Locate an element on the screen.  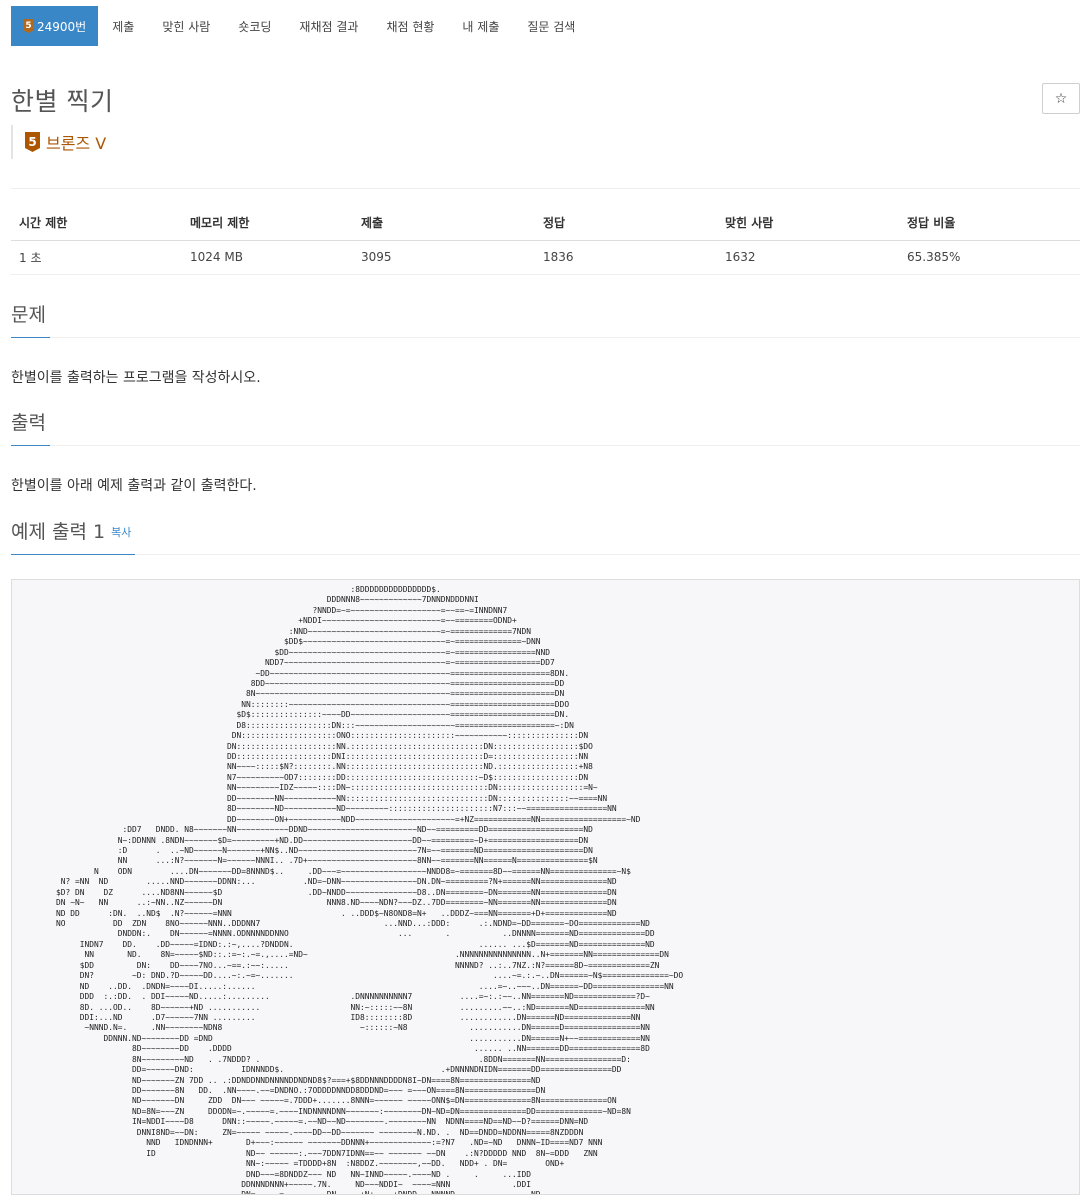
sample-output-header: 예제 출력 1 복사 is located at coordinates (545, 536).